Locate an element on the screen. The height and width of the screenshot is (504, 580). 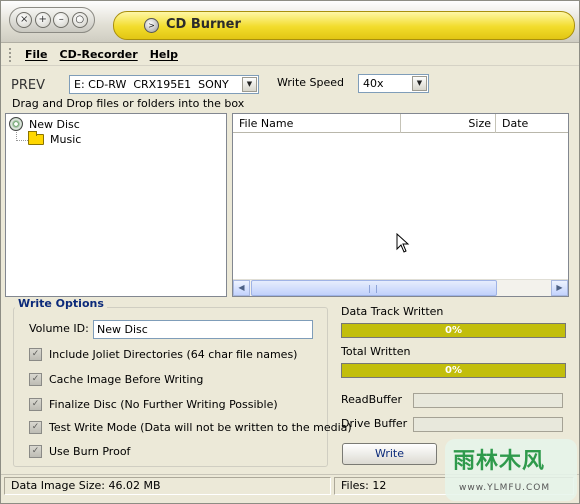
file-list-header: File Name Size Date is located at coordinates (400, 123).